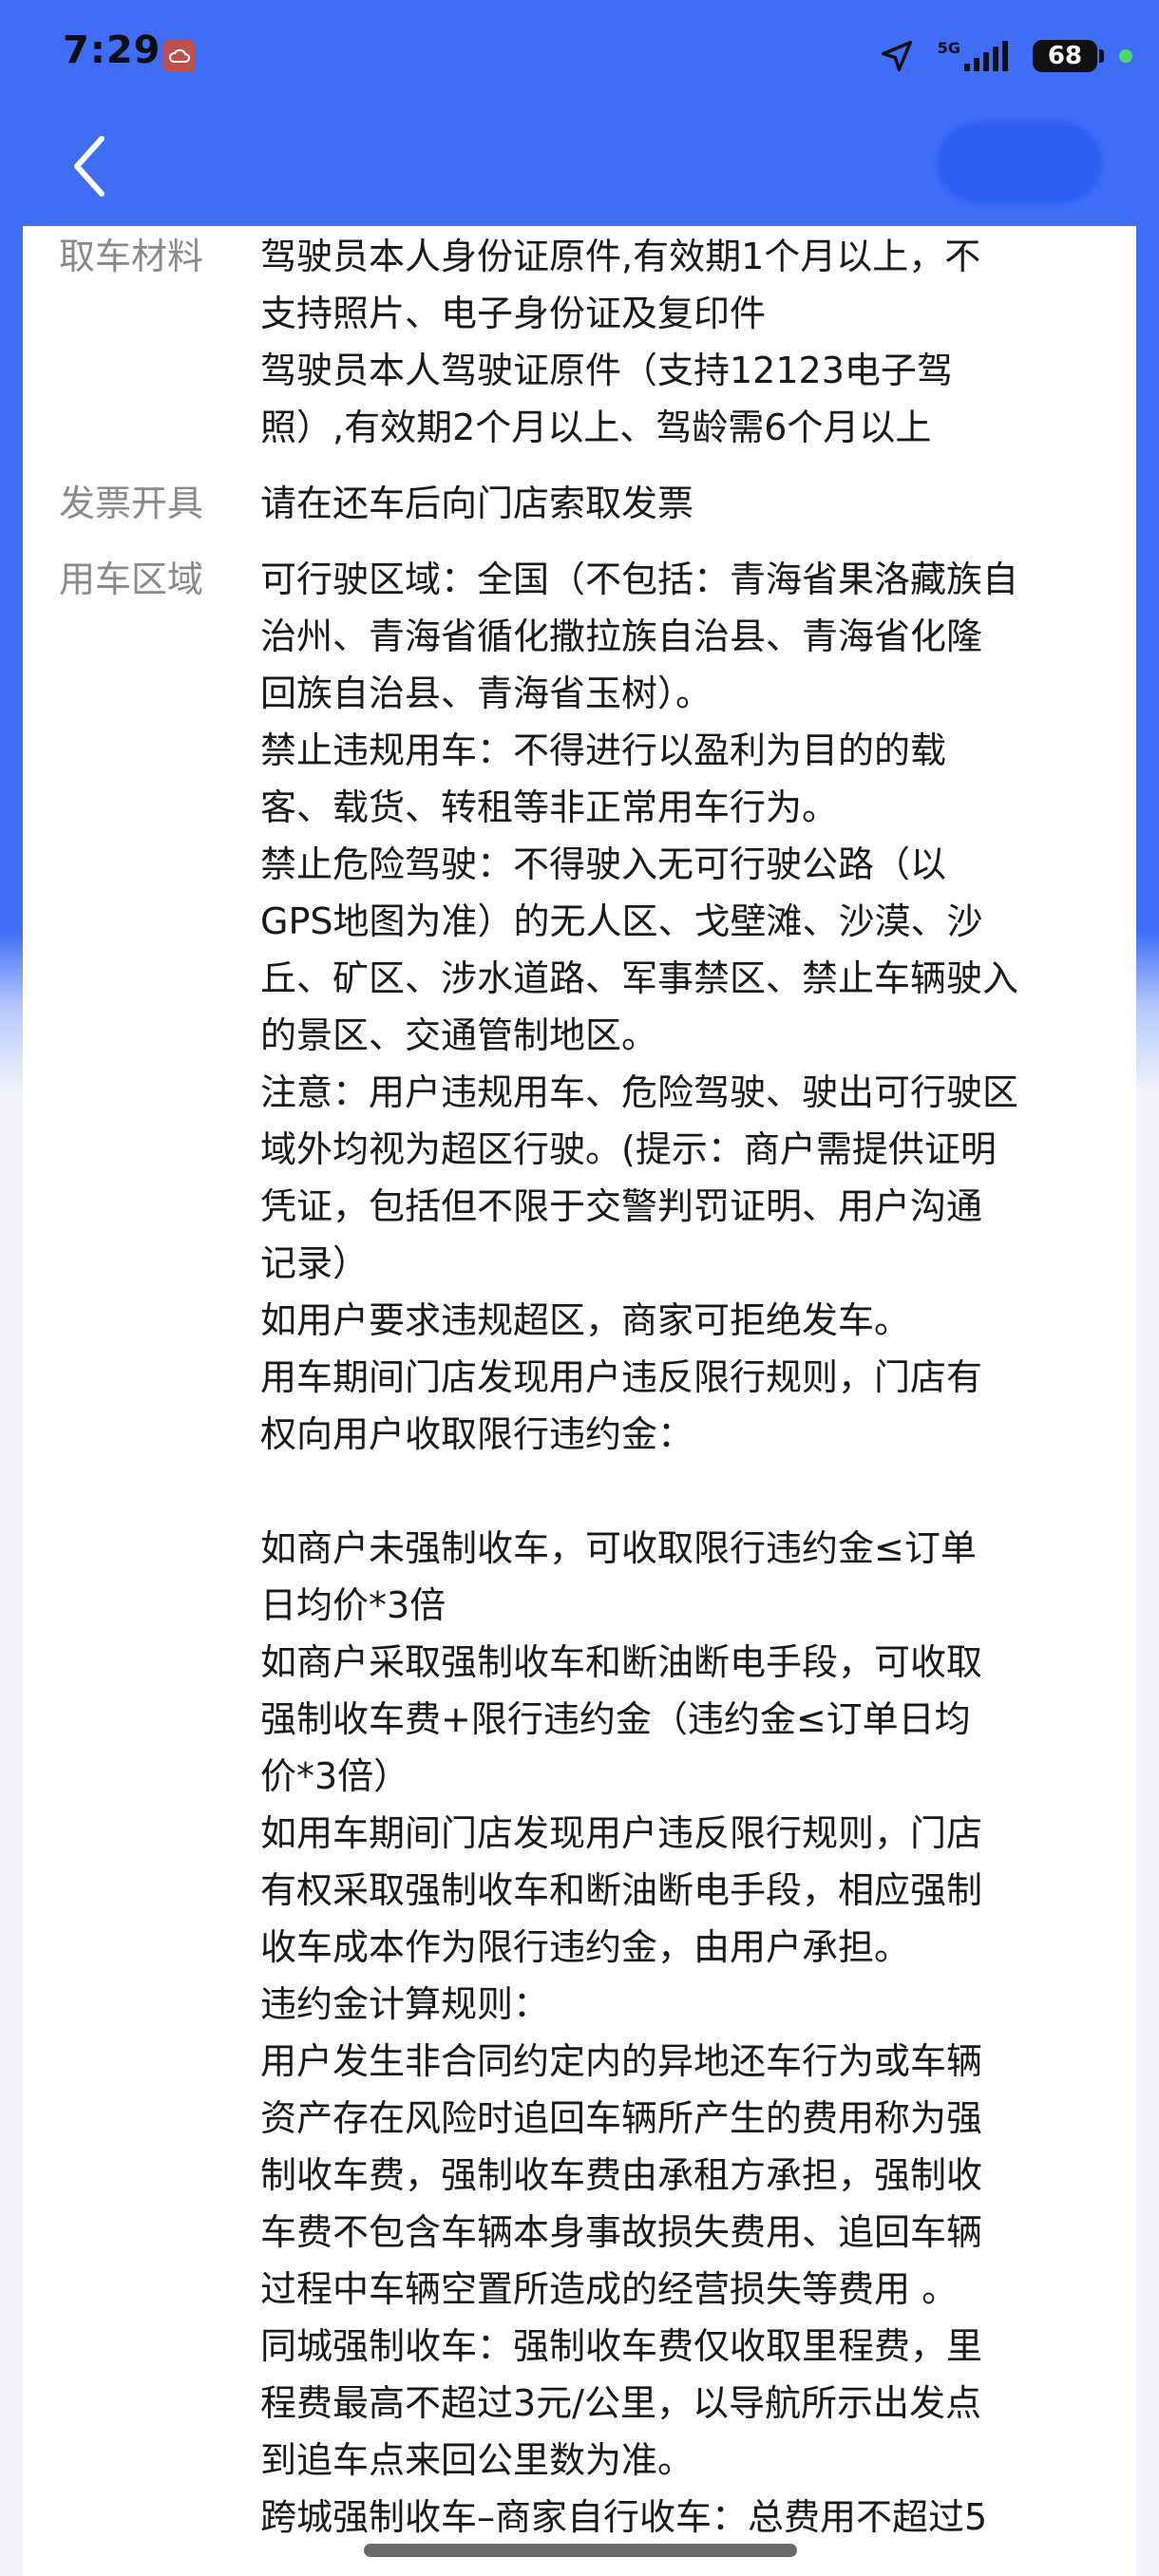  Describe the element at coordinates (639, 579) in the screenshot. I see `content-line: 可行驶区域：全国（不包括：青海省果洛藏族自` at that location.